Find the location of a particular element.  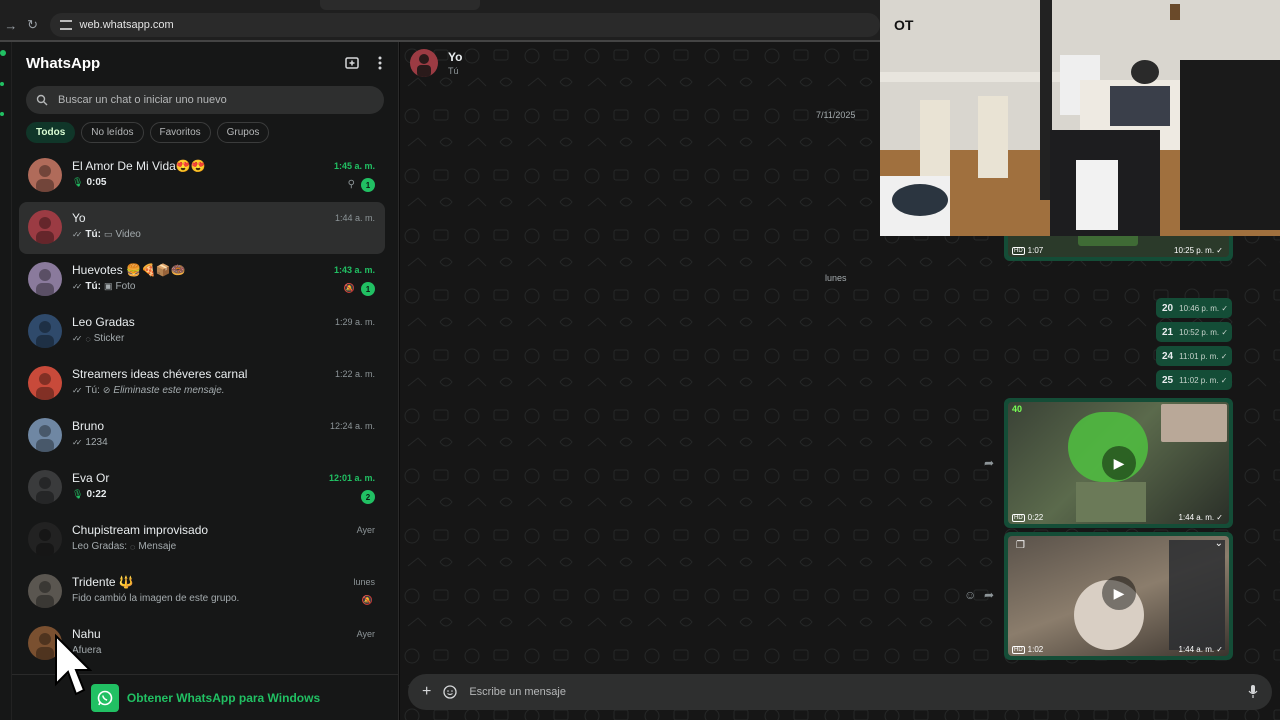

emoji-reaction-icon: ☺ is located at coordinates (970, 595).